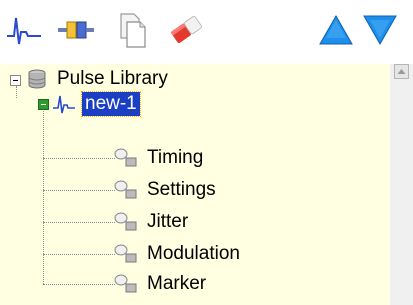  I want to click on move-up-icon, so click(336, 29).